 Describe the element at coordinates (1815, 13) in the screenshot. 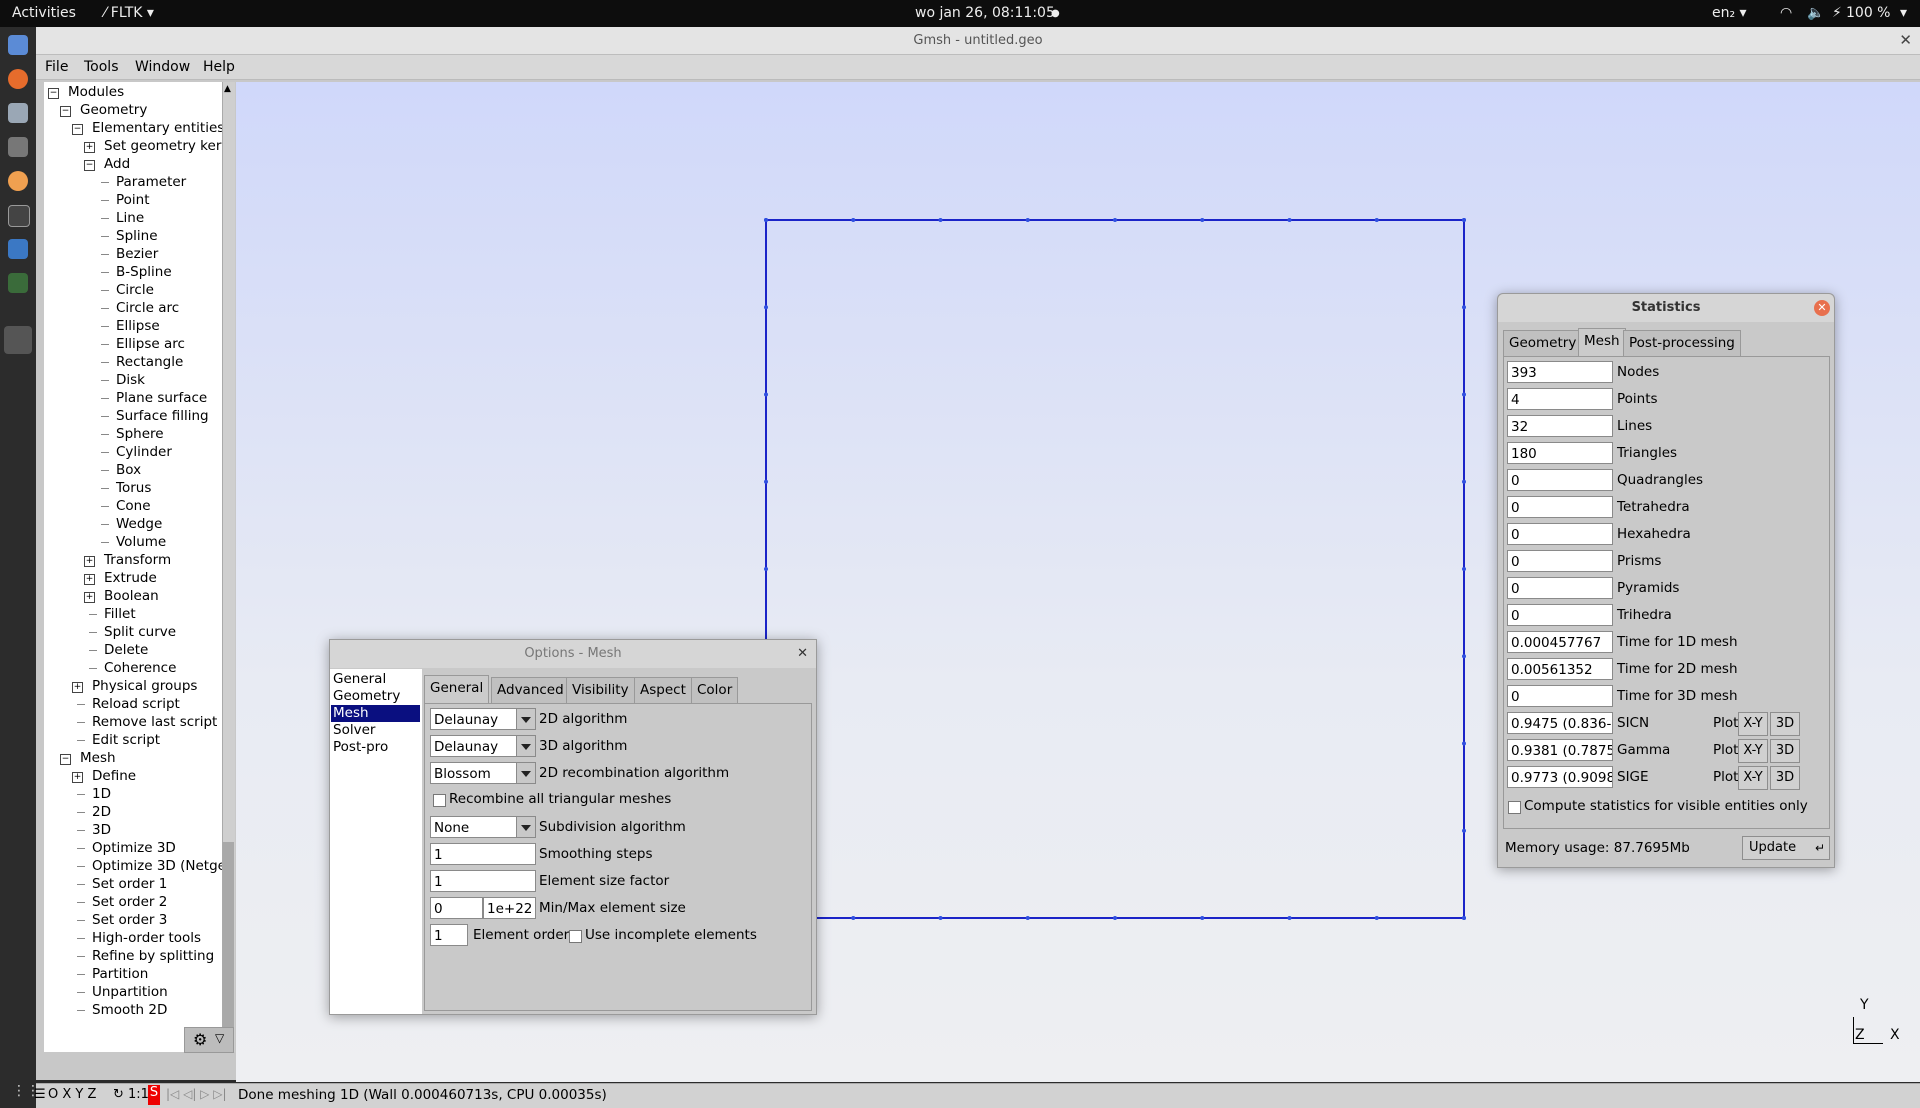

I see `volume-icon: 🔈` at that location.